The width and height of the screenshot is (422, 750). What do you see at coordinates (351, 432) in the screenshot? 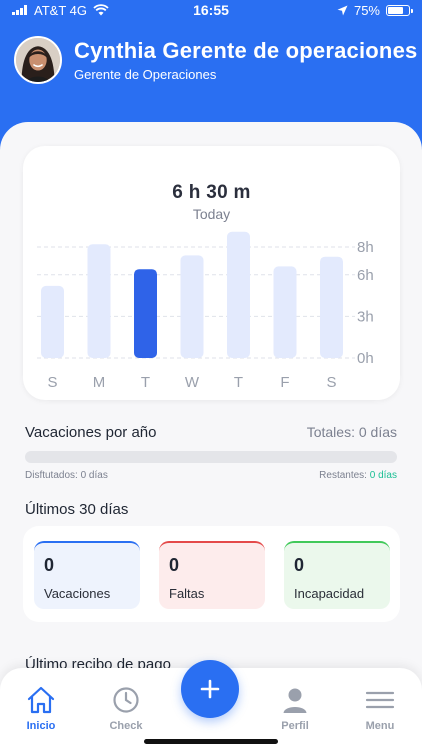
I see `vacaciones-totales: Totales: 0 días` at bounding box center [351, 432].